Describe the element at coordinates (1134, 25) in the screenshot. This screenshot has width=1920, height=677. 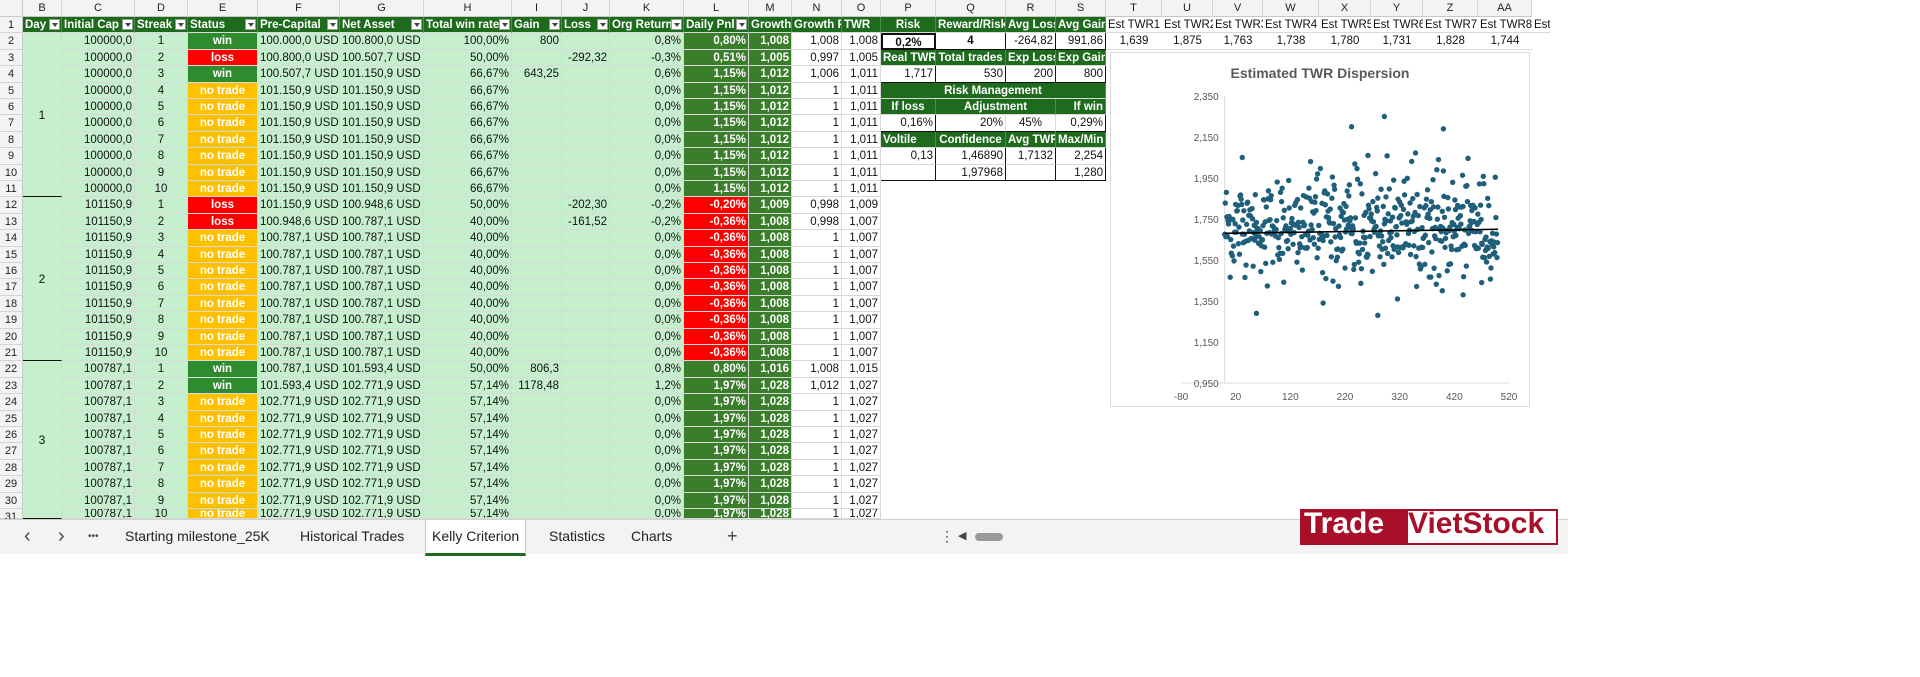
I see `header-est-twr: Est TWR1` at that location.